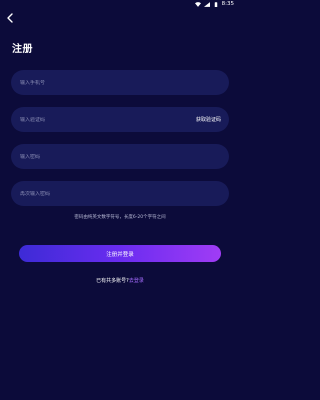  I want to click on password-hint: 密码由纯英文数字符号，长度6-20个字符之间, so click(120, 217).